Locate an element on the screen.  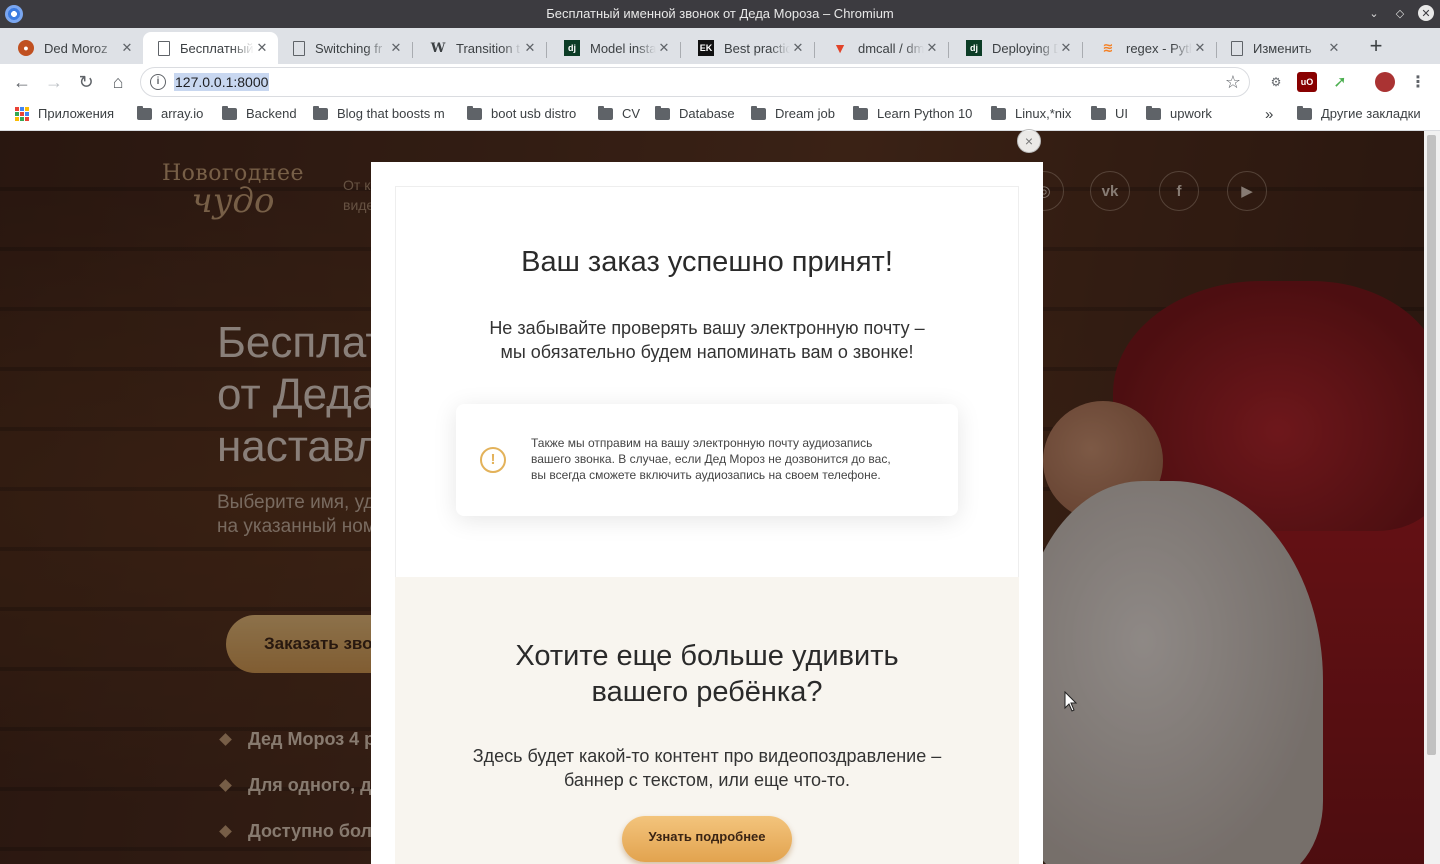
extension-off-icon: ⚙ is located at coordinates (1276, 82).